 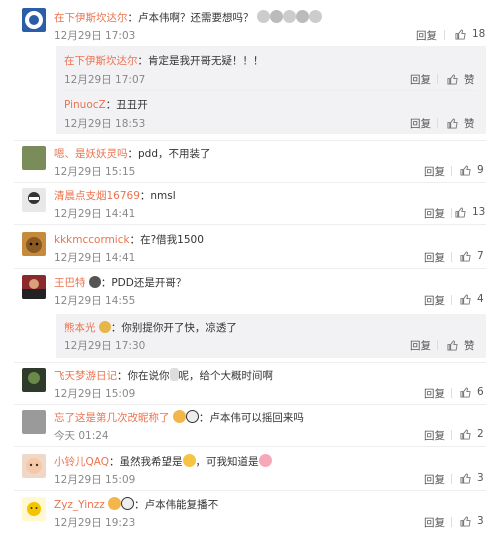 I want to click on like-count: 6, so click(x=480, y=392).